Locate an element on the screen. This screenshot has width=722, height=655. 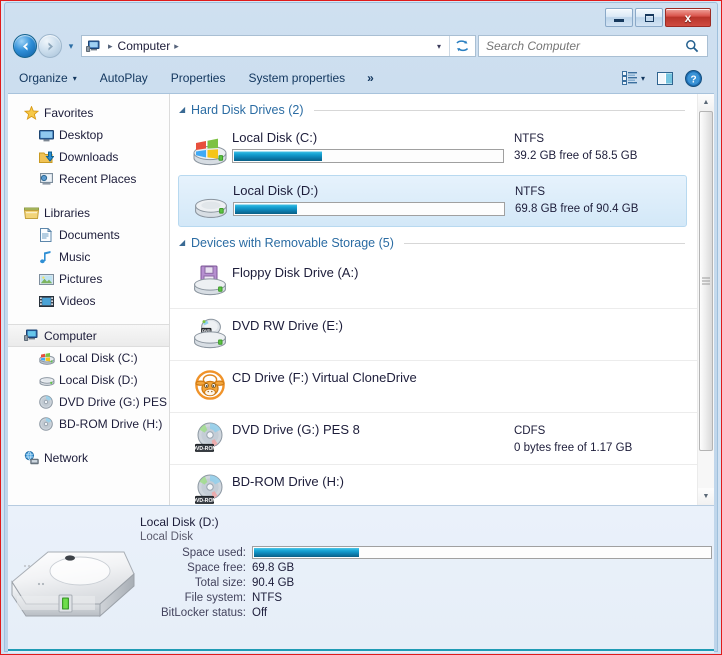
preview-pane-button is located at coordinates (665, 78).